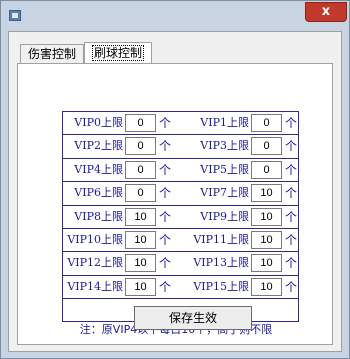  I want to click on vip9-unit: 个, so click(291, 216).